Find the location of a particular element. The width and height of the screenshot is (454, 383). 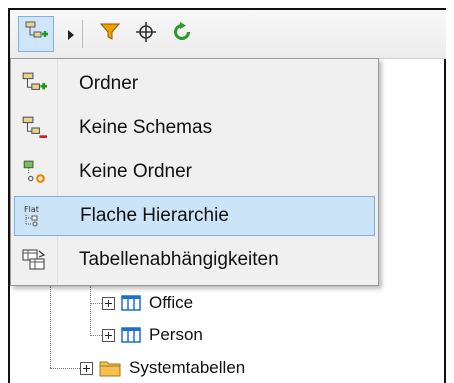

flat-hierarchy-icon: Flat is located at coordinates (35, 216).